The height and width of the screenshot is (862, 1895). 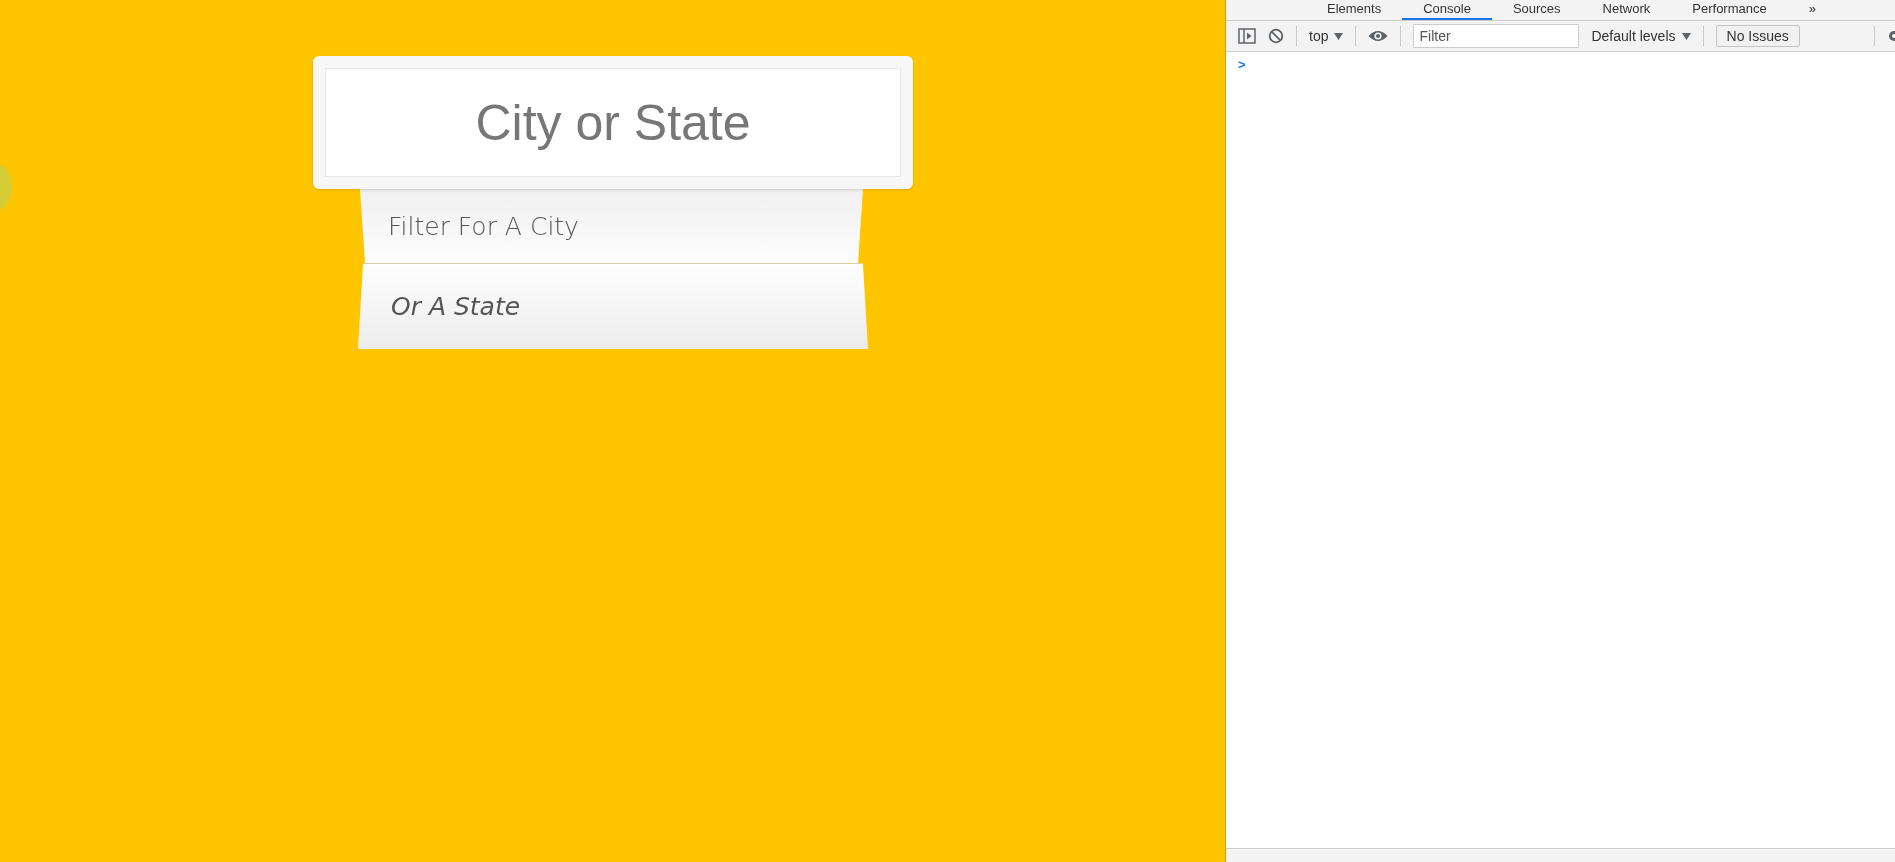 What do you see at coordinates (1378, 36) in the screenshot?
I see `eye-icon` at bounding box center [1378, 36].